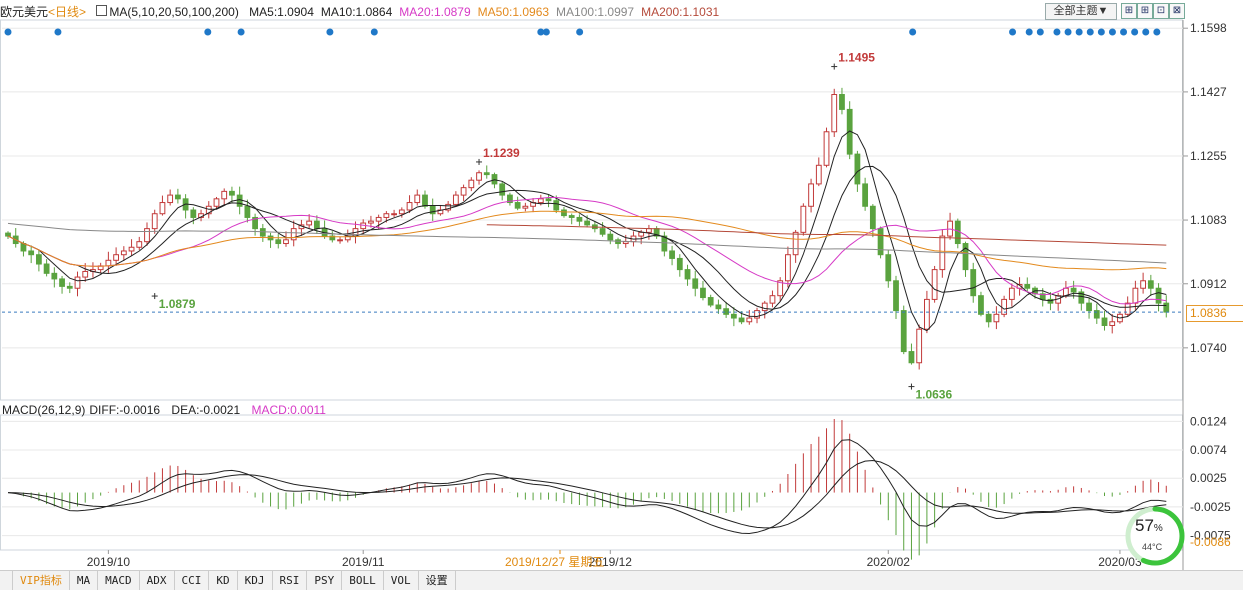 This screenshot has width=1243, height=590. I want to click on gauge-unit: %, so click(1158, 528).